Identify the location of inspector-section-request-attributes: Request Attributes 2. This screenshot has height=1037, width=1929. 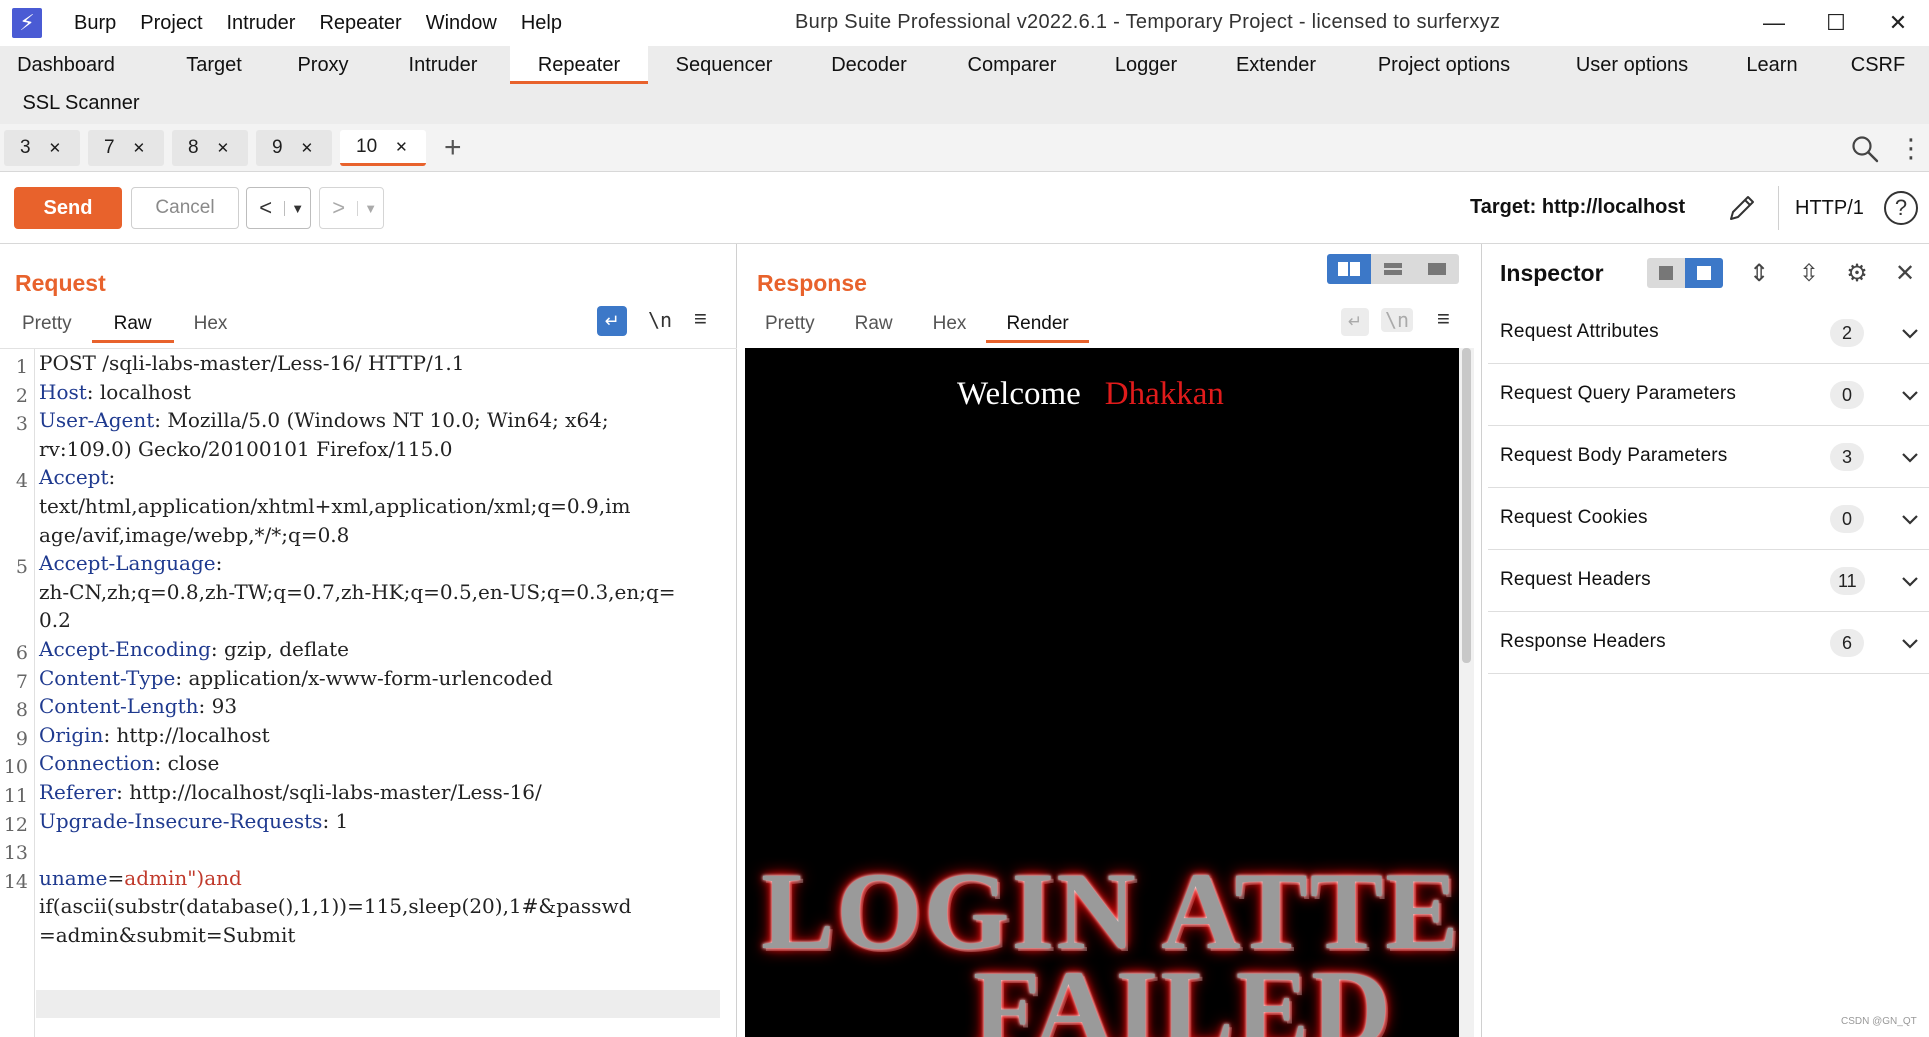
(1708, 333).